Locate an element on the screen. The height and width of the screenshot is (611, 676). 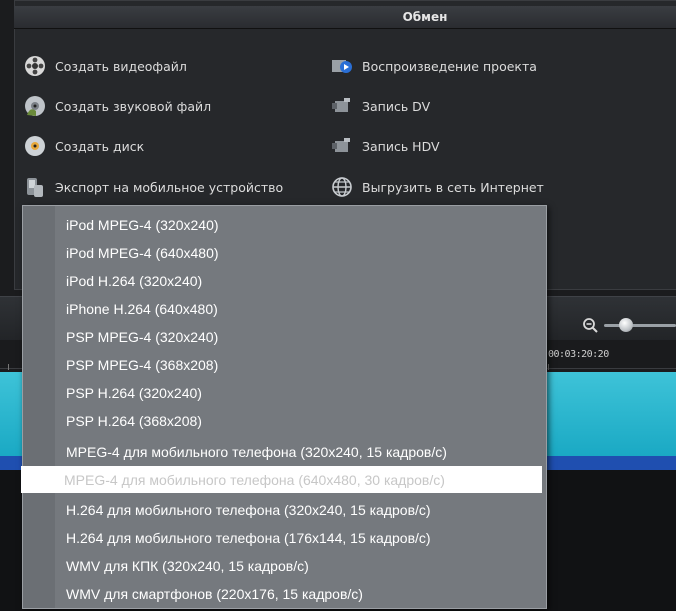
project-playback-icon is located at coordinates (342, 66).